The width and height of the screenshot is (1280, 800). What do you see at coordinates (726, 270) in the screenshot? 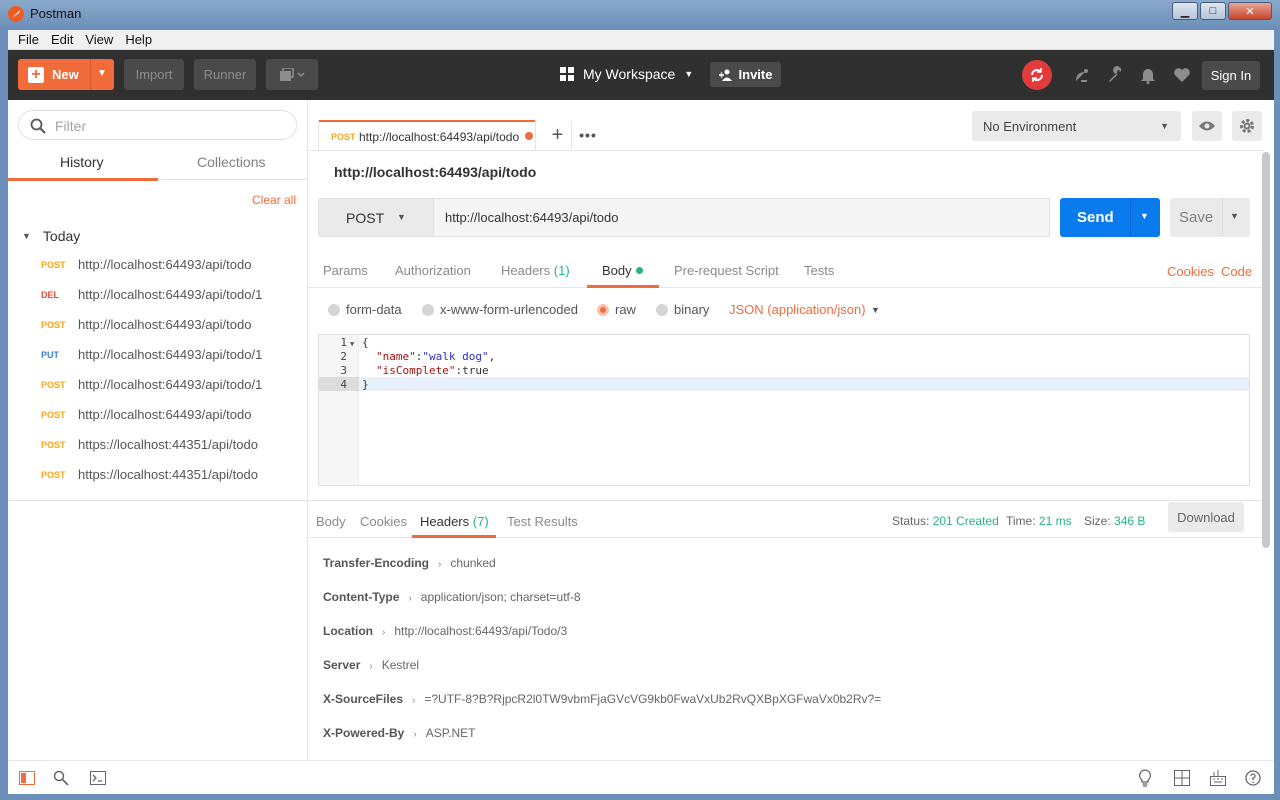
I see `tab-prerequest-script: Pre-request Script` at bounding box center [726, 270].